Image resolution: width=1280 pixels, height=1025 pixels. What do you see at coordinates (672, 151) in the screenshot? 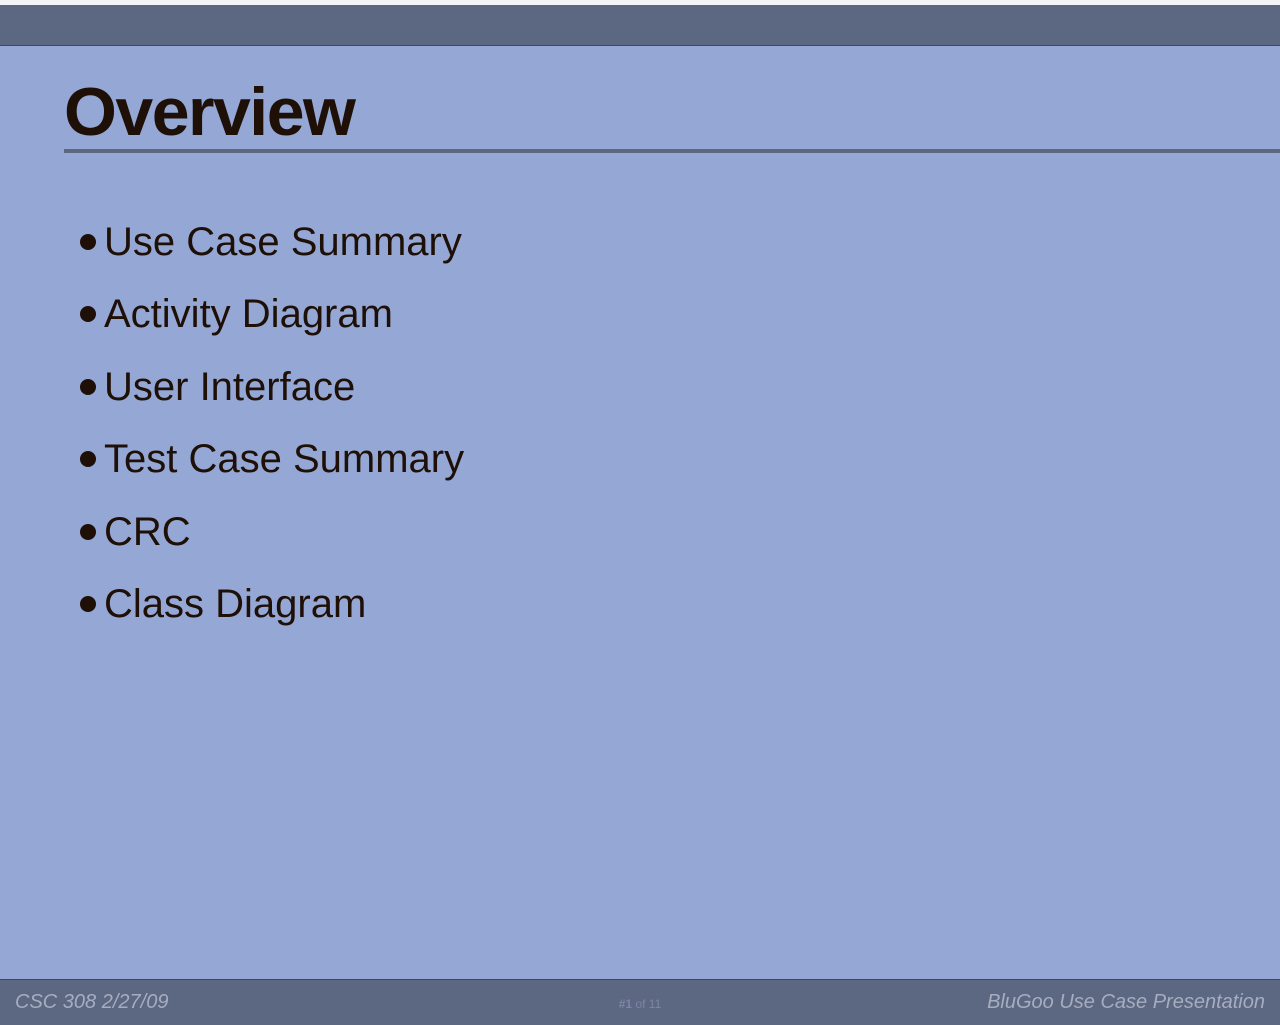
I see `title-underline` at bounding box center [672, 151].